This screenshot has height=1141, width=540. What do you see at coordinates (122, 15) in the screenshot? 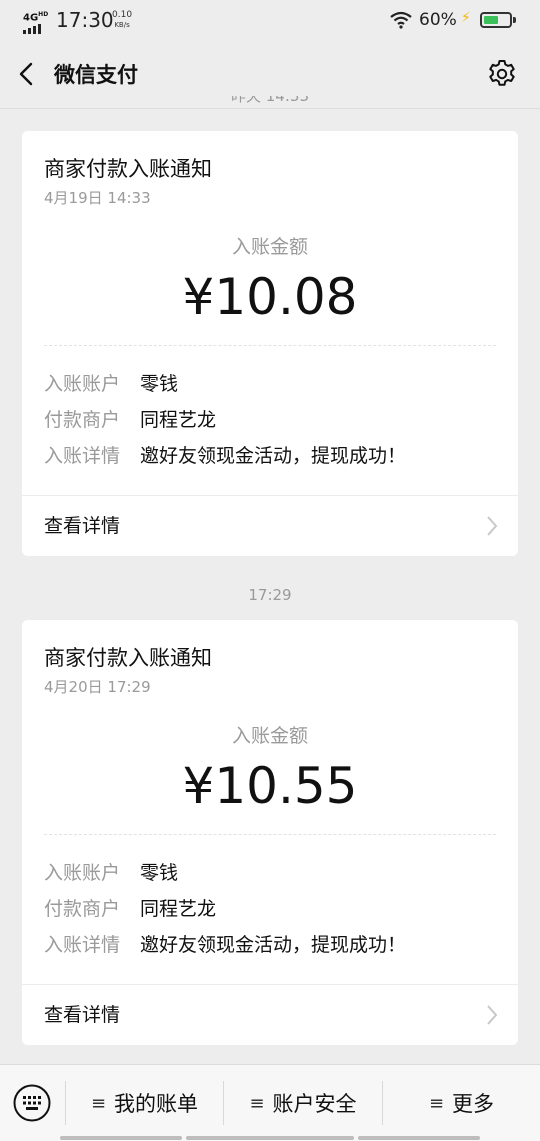
I see `speed-value: 0.10` at bounding box center [122, 15].